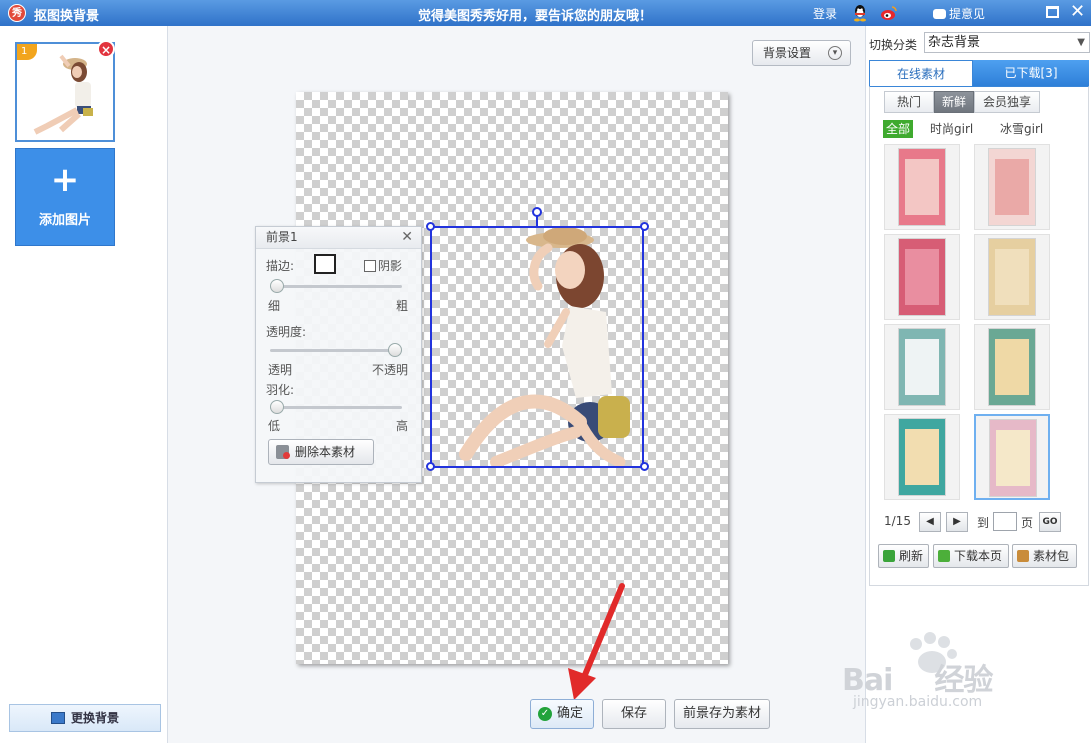  I want to click on delete-material-button: 删除本素材, so click(321, 452).